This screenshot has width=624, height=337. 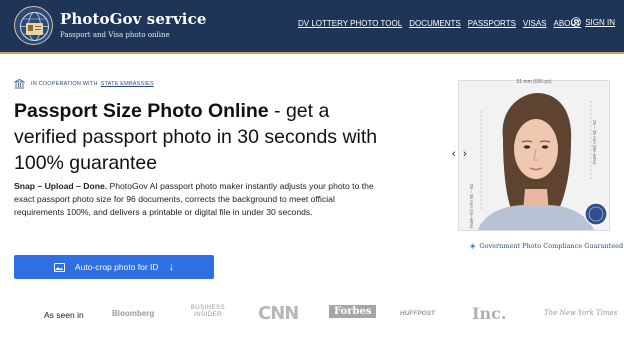 I want to click on brand-subtitle: Passport and Visa photo online, so click(x=115, y=35).